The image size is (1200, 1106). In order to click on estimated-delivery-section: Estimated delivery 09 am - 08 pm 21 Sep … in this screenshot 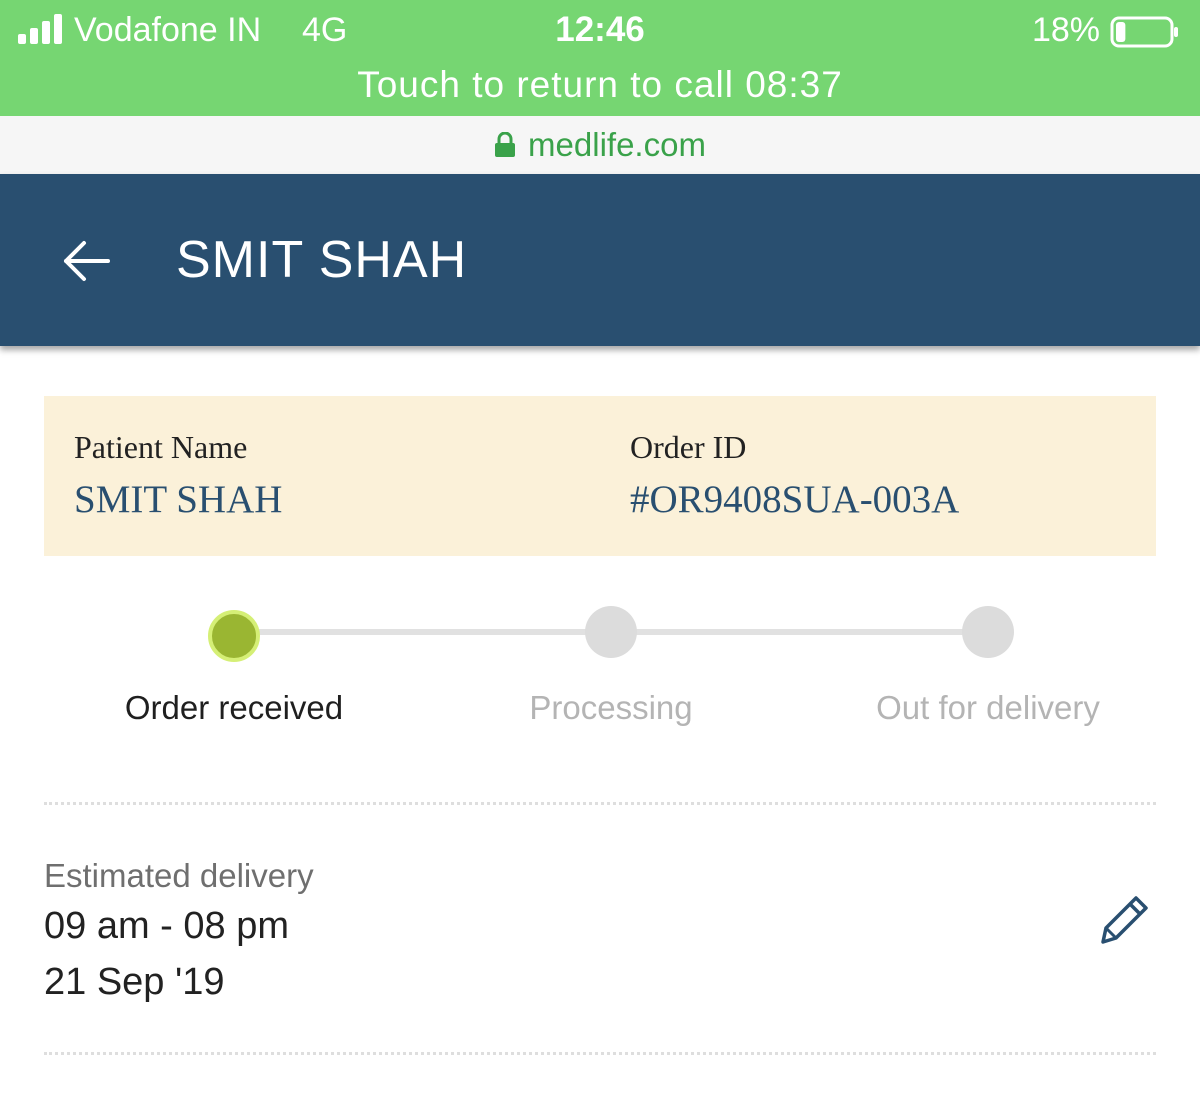, I will do `click(179, 931)`.